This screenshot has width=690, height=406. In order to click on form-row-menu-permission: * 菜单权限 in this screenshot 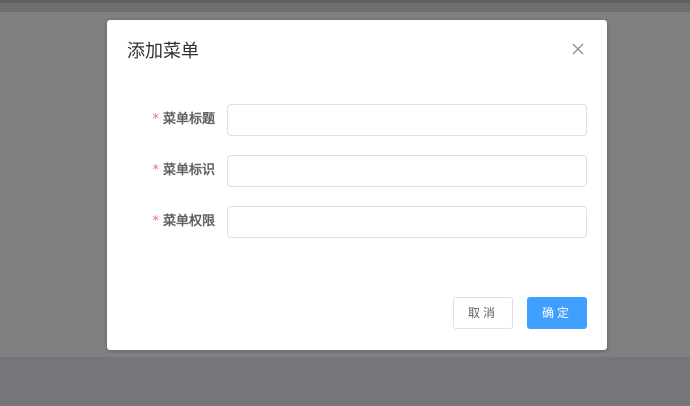, I will do `click(357, 222)`.